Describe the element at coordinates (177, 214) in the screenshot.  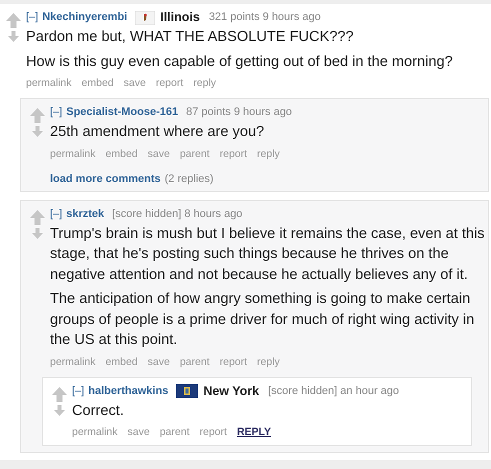
I see `comment-meta: [score hidden] 8 hours ago` at that location.